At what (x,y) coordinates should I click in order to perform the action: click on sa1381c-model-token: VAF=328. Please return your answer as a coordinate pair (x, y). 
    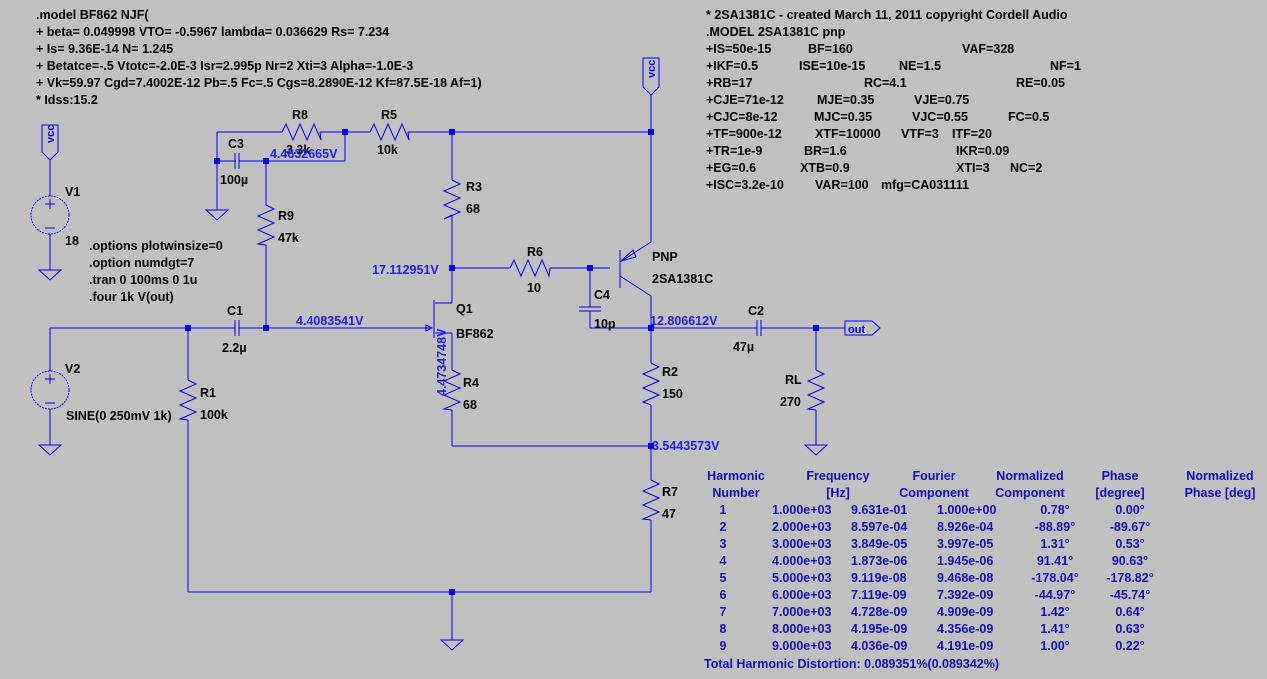
    Looking at the image, I should click on (988, 49).